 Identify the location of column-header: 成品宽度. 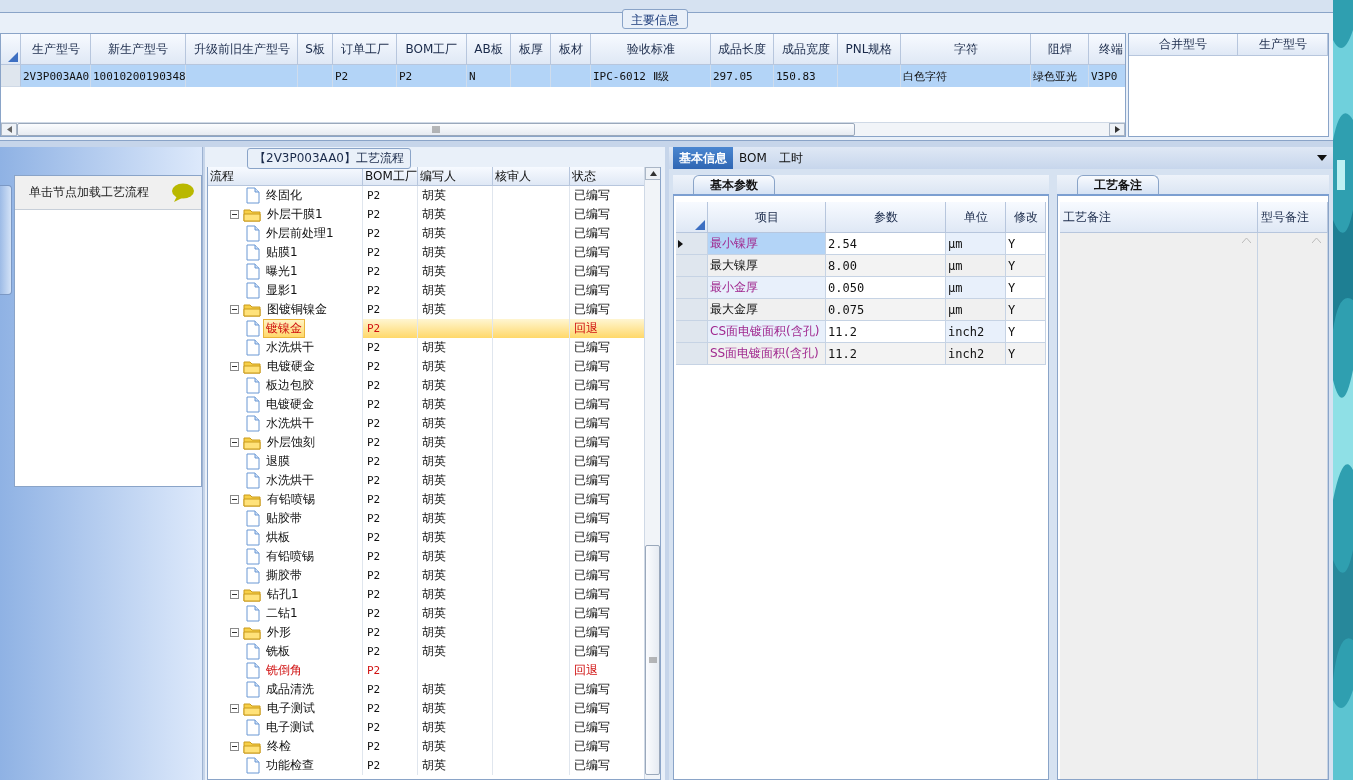
(806, 49).